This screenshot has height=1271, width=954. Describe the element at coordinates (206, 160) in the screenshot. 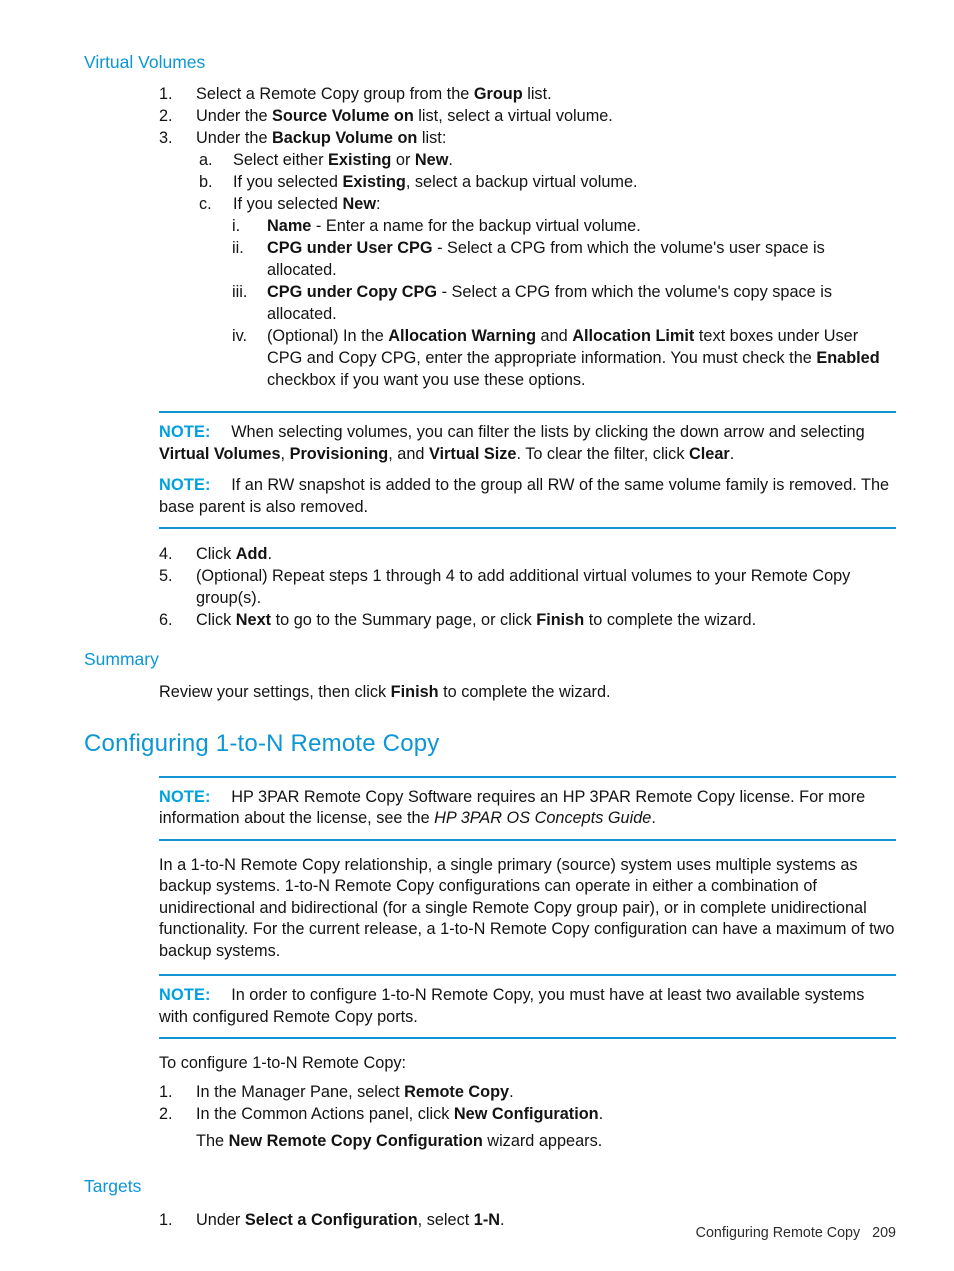

I see `list-marker: a.` at that location.